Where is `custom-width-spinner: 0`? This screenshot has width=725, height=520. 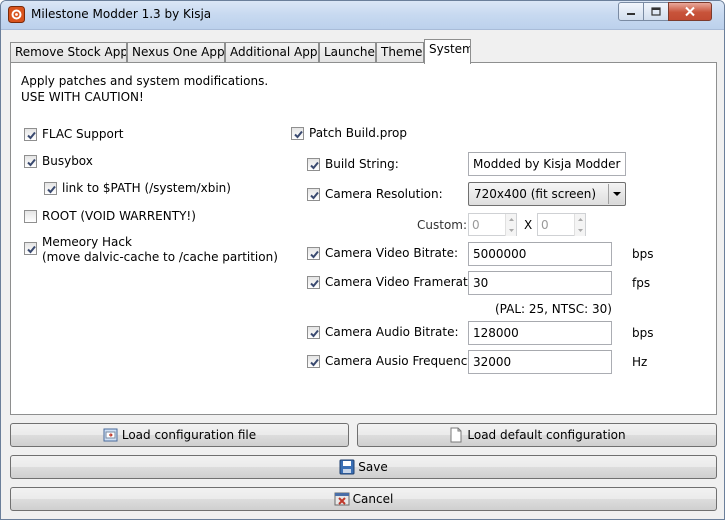 custom-width-spinner: 0 is located at coordinates (492, 224).